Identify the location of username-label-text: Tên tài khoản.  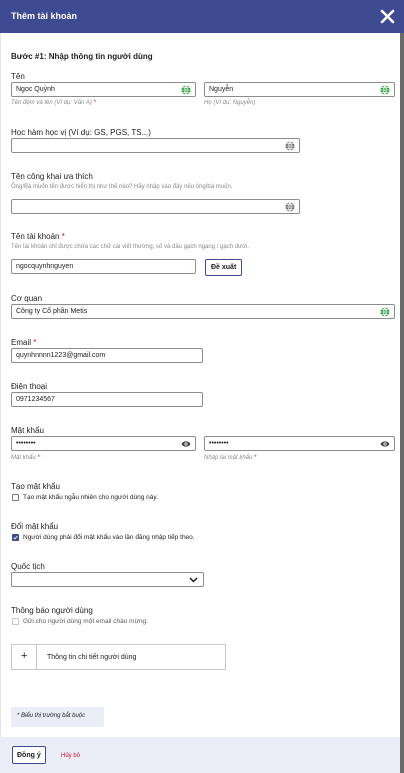
(35, 236).